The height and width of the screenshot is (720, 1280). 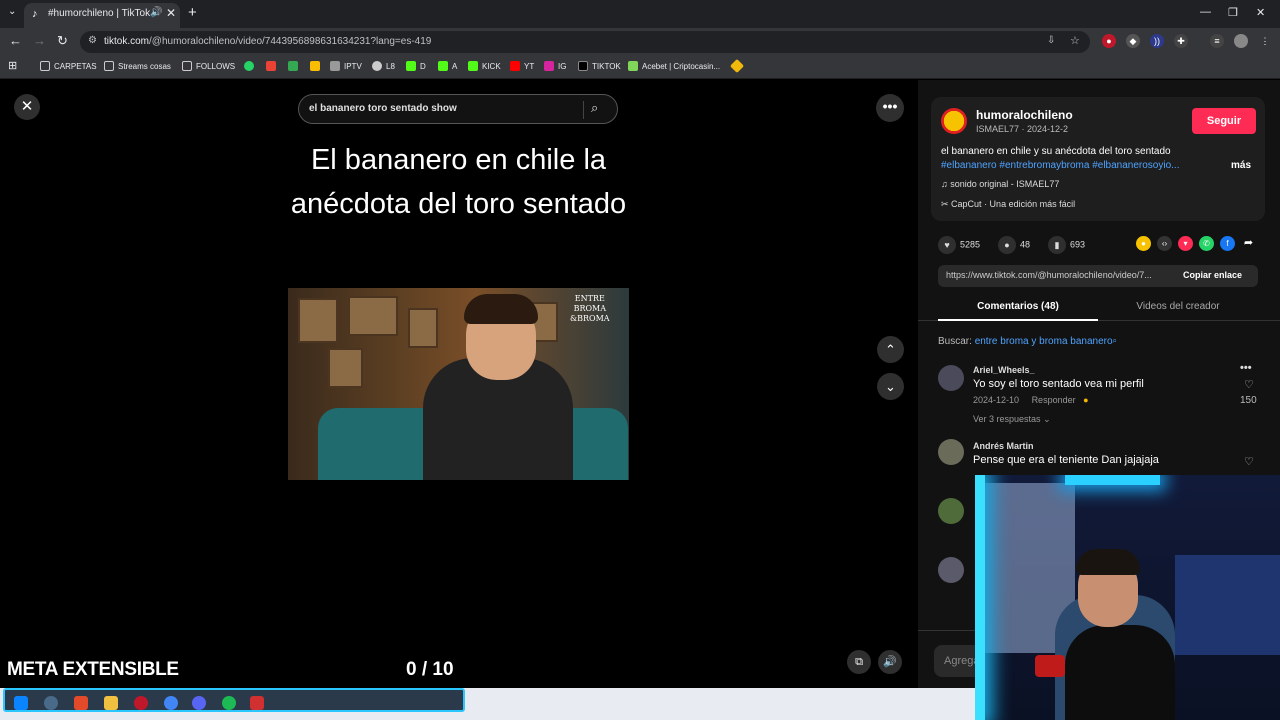 I want to click on search-suggestion: Buscar: entre broma y broma bananero⌕, so click(x=1027, y=341).